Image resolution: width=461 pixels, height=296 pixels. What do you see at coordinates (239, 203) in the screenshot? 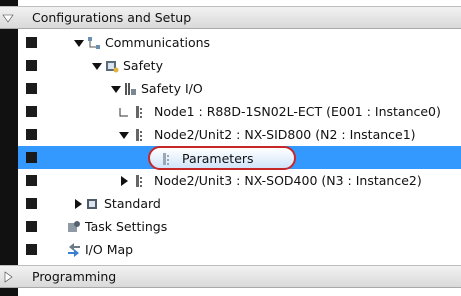
I see `tree-item-standard: Standard` at bounding box center [239, 203].